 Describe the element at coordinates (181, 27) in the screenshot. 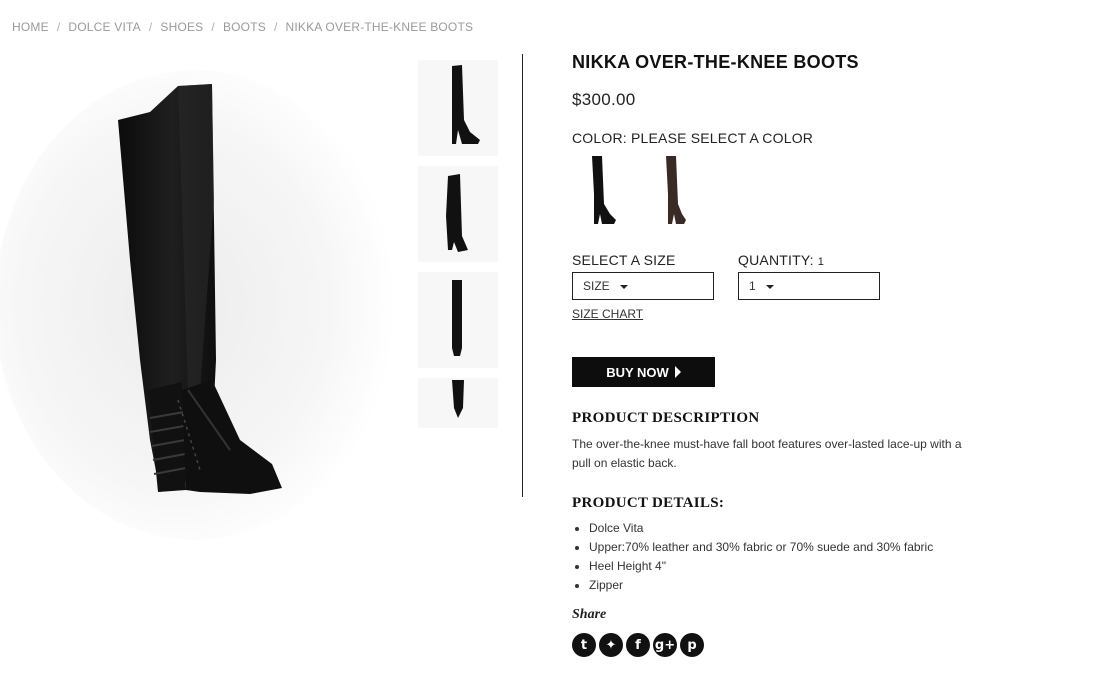

I see `breadcrumb-shoes: SHOES` at that location.